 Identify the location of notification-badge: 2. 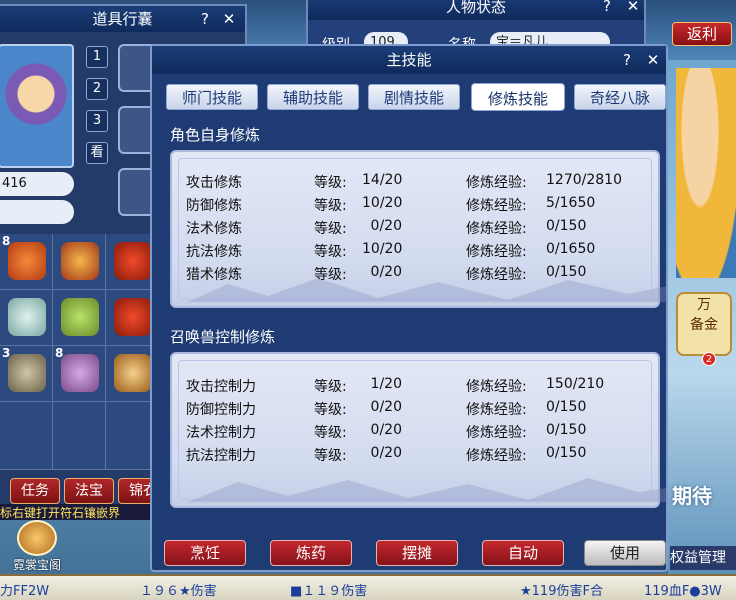
(709, 359).